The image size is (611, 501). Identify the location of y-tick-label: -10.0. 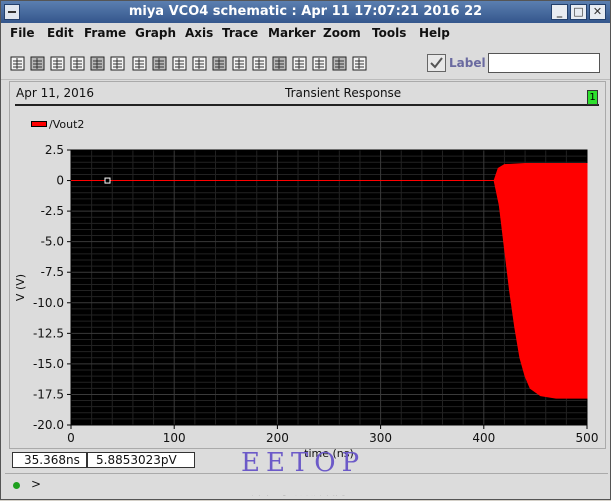
(48, 303).